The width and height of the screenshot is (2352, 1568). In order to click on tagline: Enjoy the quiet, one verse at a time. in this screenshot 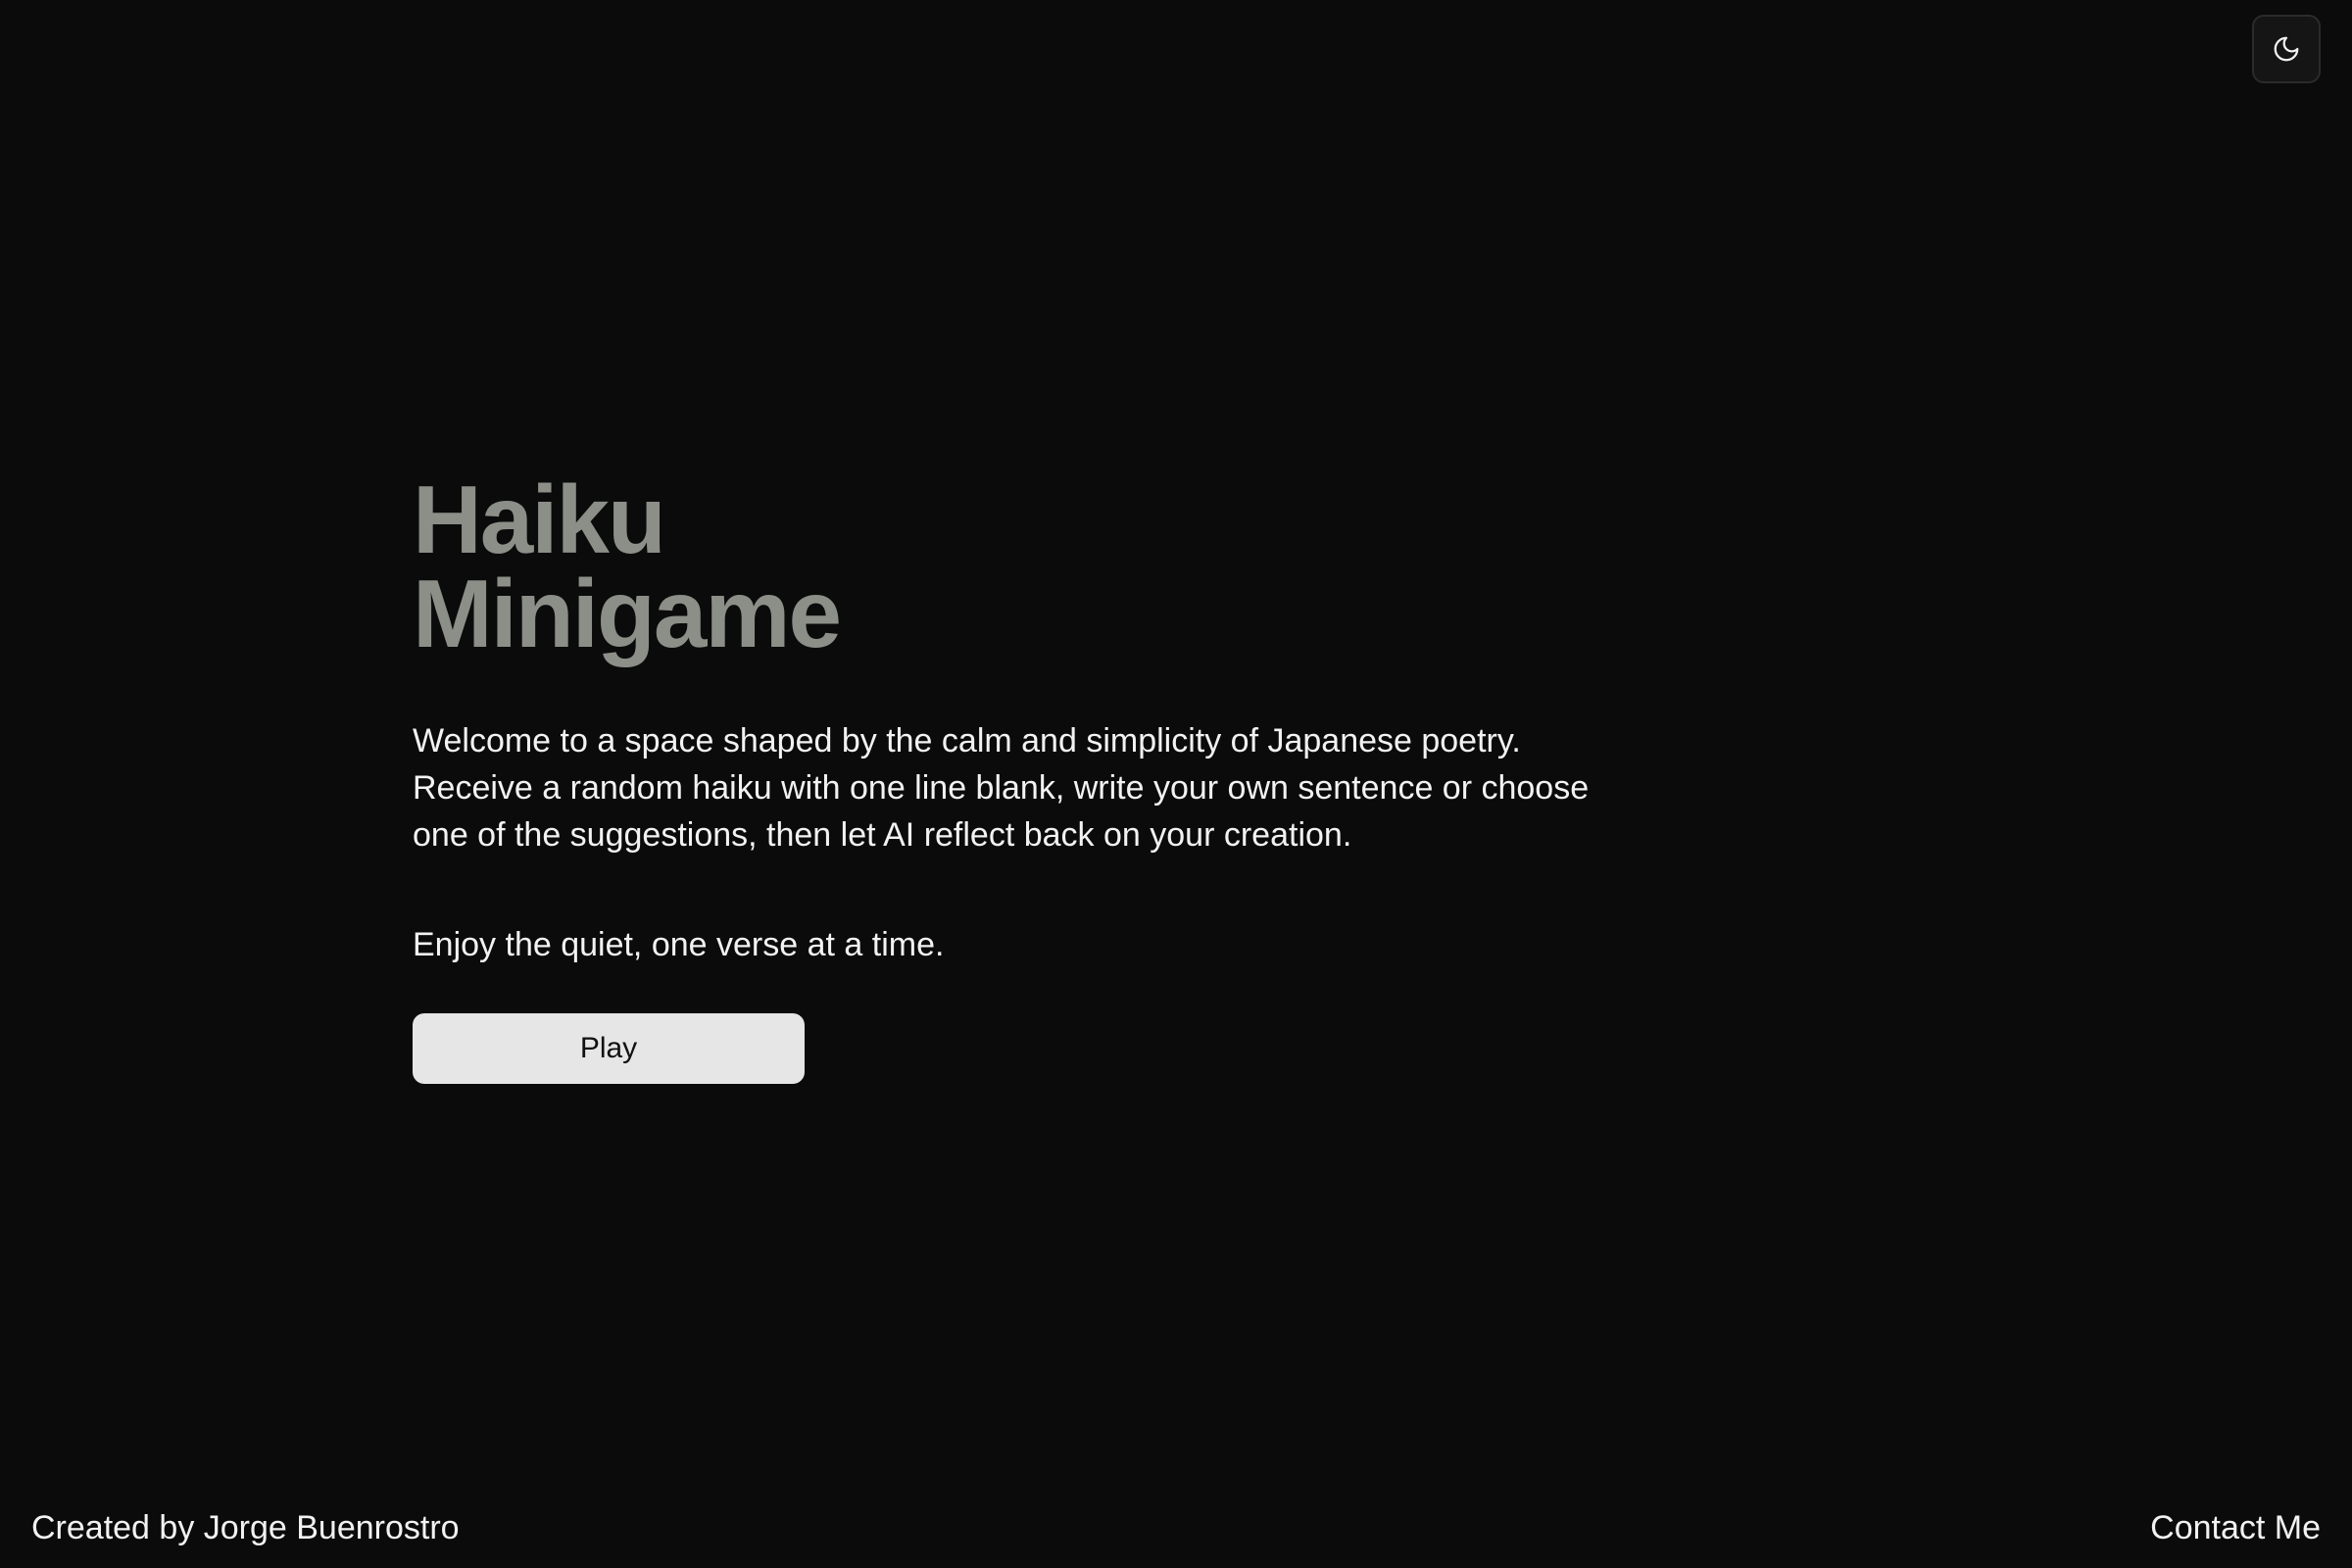, I will do `click(679, 944)`.